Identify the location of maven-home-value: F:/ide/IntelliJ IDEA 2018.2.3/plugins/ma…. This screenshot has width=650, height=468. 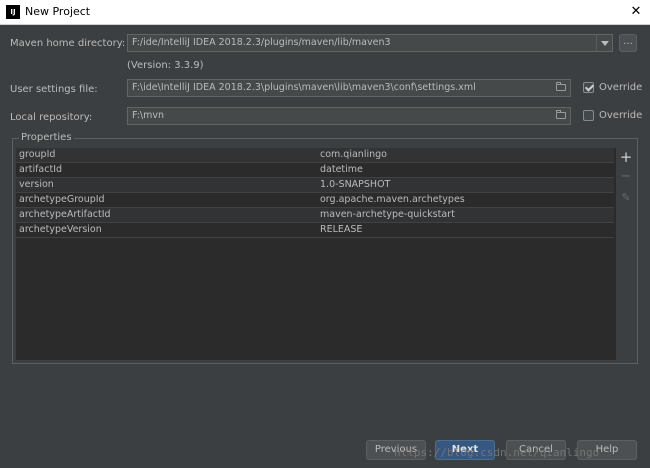
(261, 42).